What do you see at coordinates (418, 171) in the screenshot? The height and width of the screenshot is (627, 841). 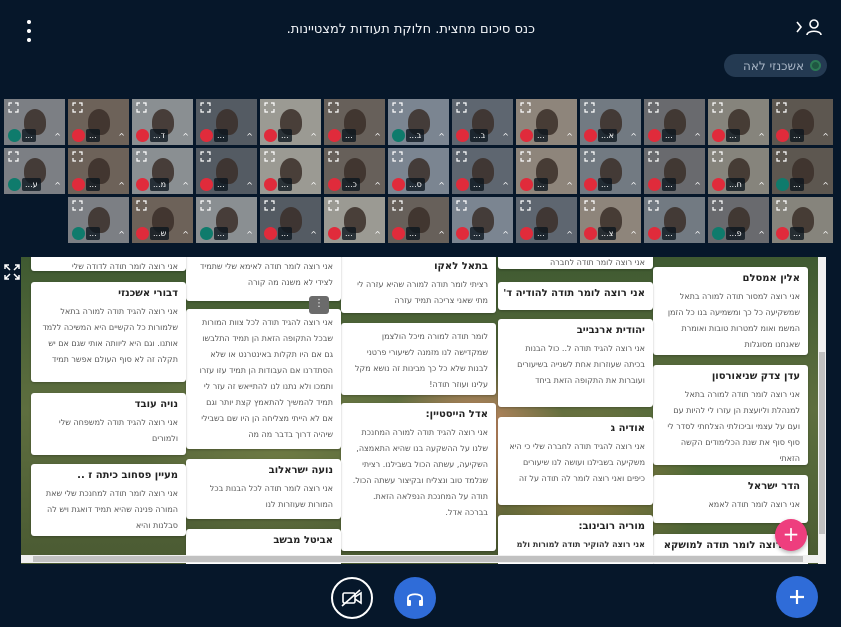 I see `video-tile: ס... ^` at bounding box center [418, 171].